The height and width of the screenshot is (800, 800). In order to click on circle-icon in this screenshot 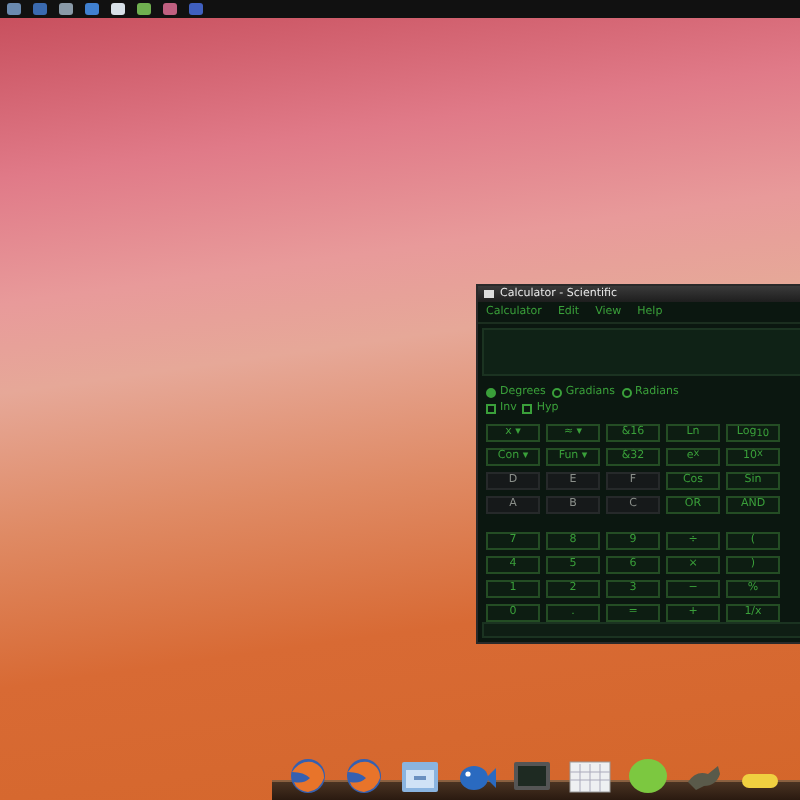, I will do `click(648, 776)`.